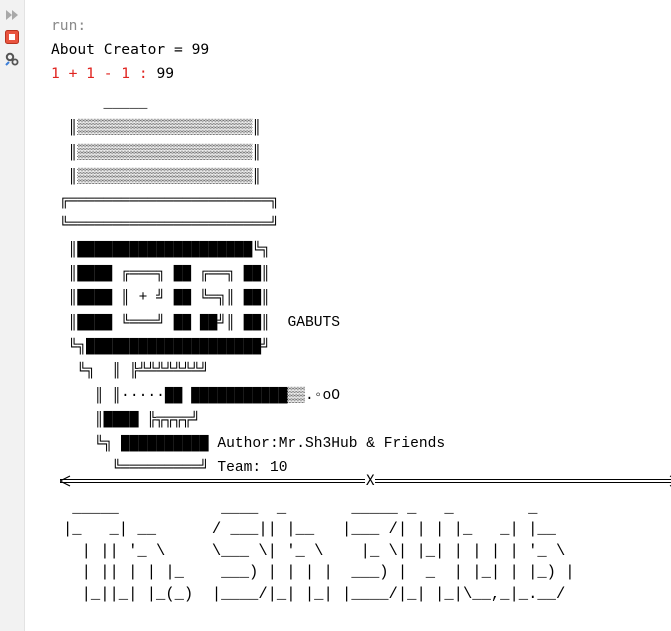  Describe the element at coordinates (160, 249) in the screenshot. I see `art-line: ║████████████████████╚╗` at that location.